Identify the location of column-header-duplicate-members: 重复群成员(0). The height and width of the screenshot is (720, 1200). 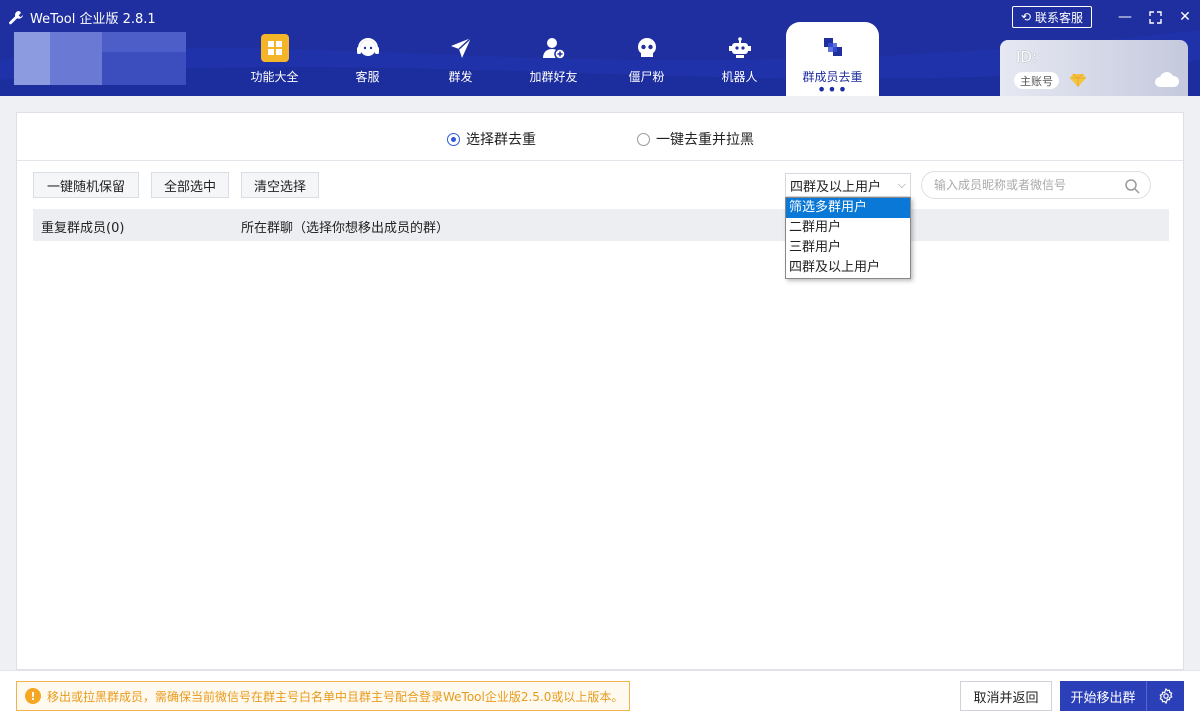
(83, 228).